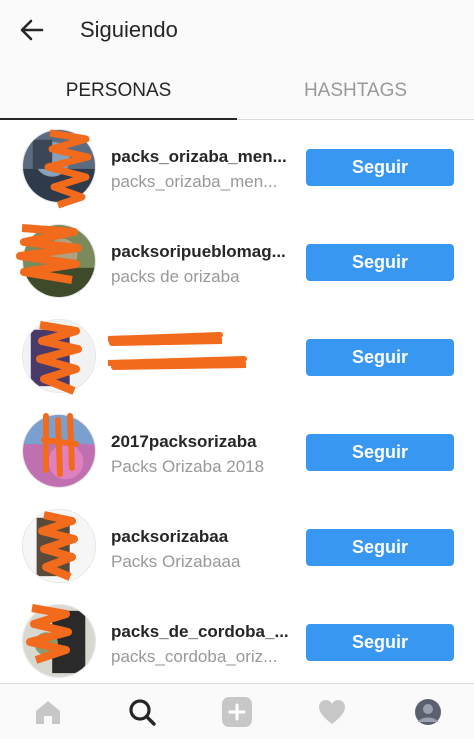 The width and height of the screenshot is (474, 739). I want to click on bottom-navigation, so click(237, 711).